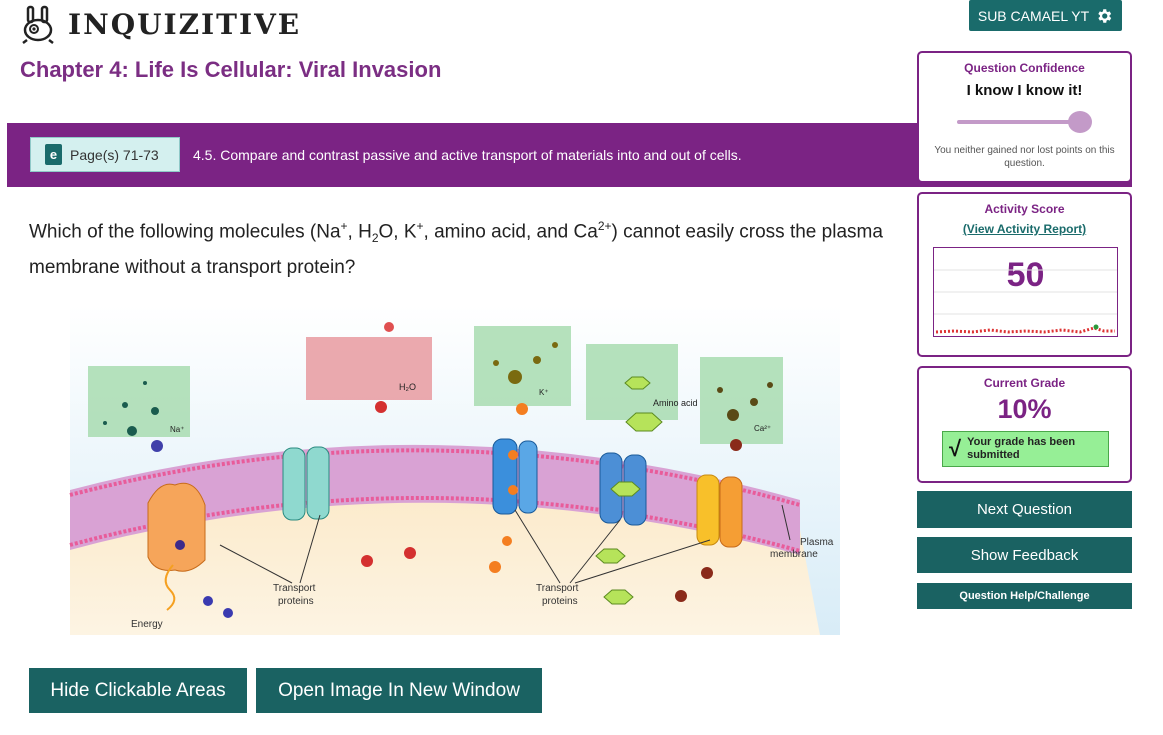  I want to click on app-logo: INQUIZITIVE, so click(159, 24).